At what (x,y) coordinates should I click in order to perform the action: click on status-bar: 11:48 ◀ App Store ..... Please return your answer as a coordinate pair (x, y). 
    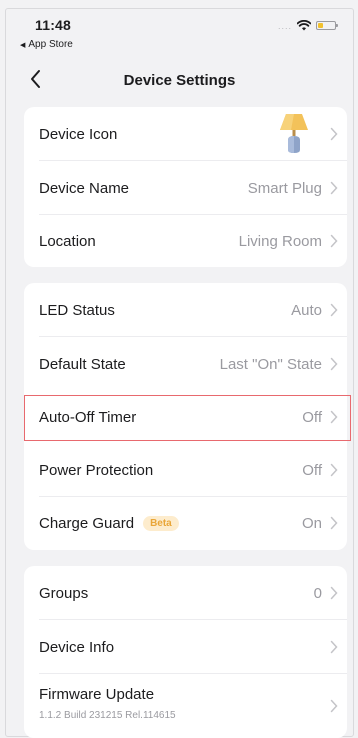
    Looking at the image, I should click on (179, 33).